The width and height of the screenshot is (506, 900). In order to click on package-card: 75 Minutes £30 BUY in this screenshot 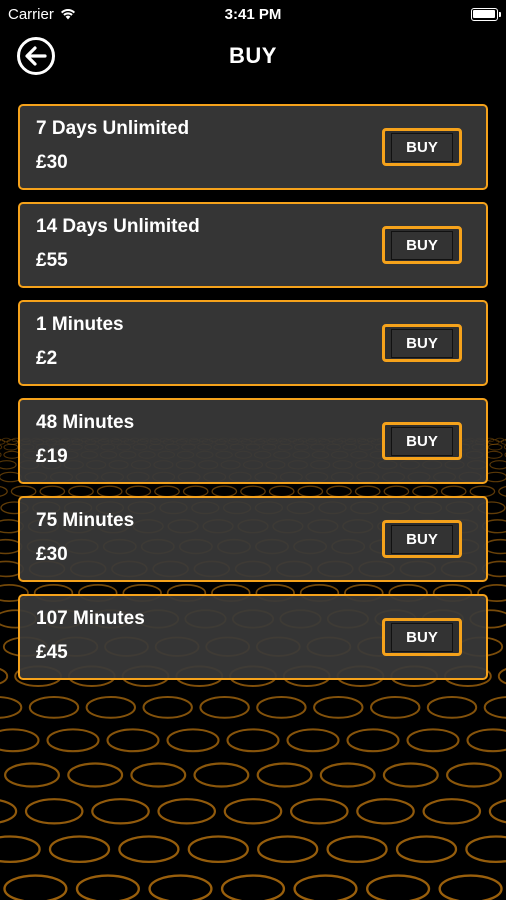, I will do `click(253, 539)`.